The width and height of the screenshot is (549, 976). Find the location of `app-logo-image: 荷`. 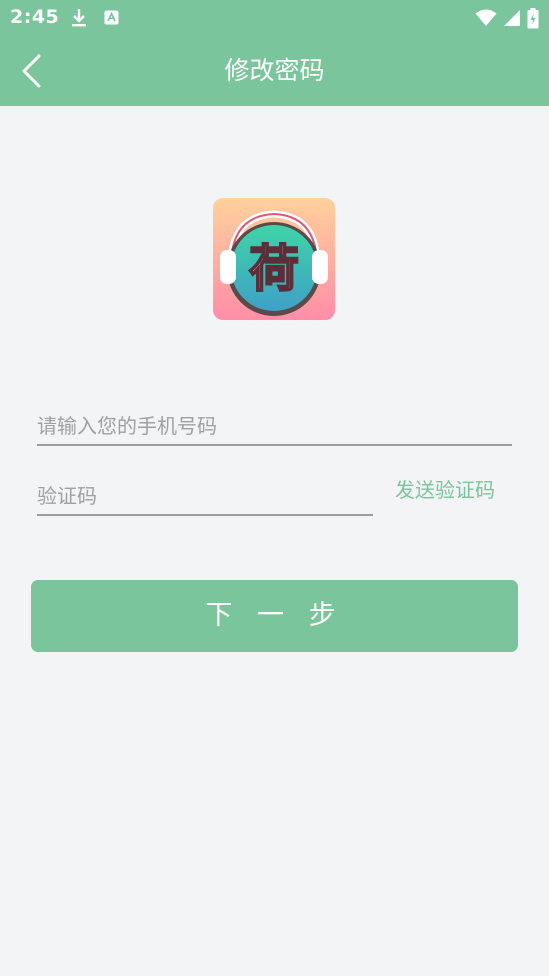

app-logo-image: 荷 is located at coordinates (274, 259).